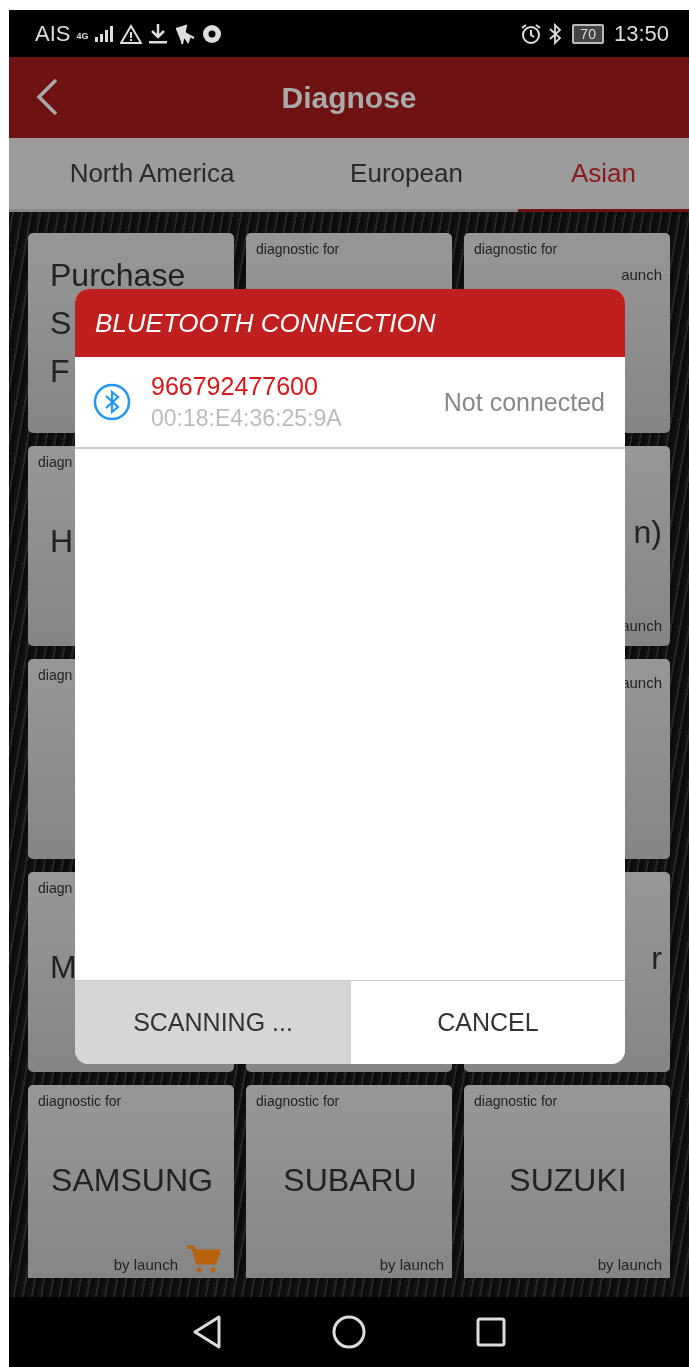 Image resolution: width=689 pixels, height=1367 pixels. What do you see at coordinates (60, 371) in the screenshot?
I see `brand-name: F` at bounding box center [60, 371].